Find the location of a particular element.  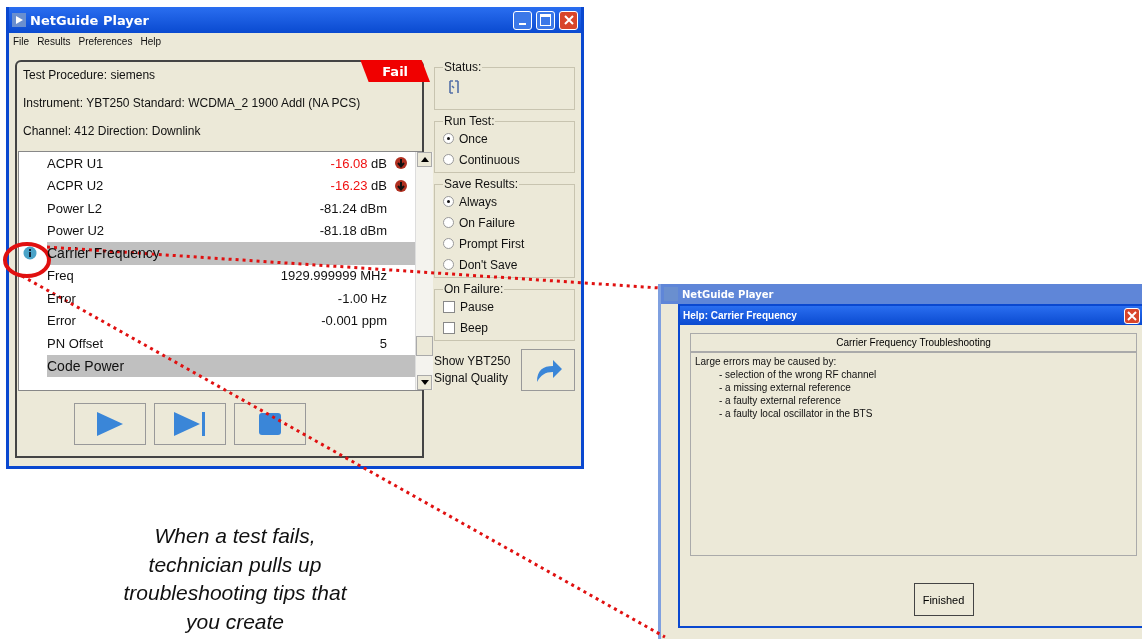

step-button is located at coordinates (189, 423).